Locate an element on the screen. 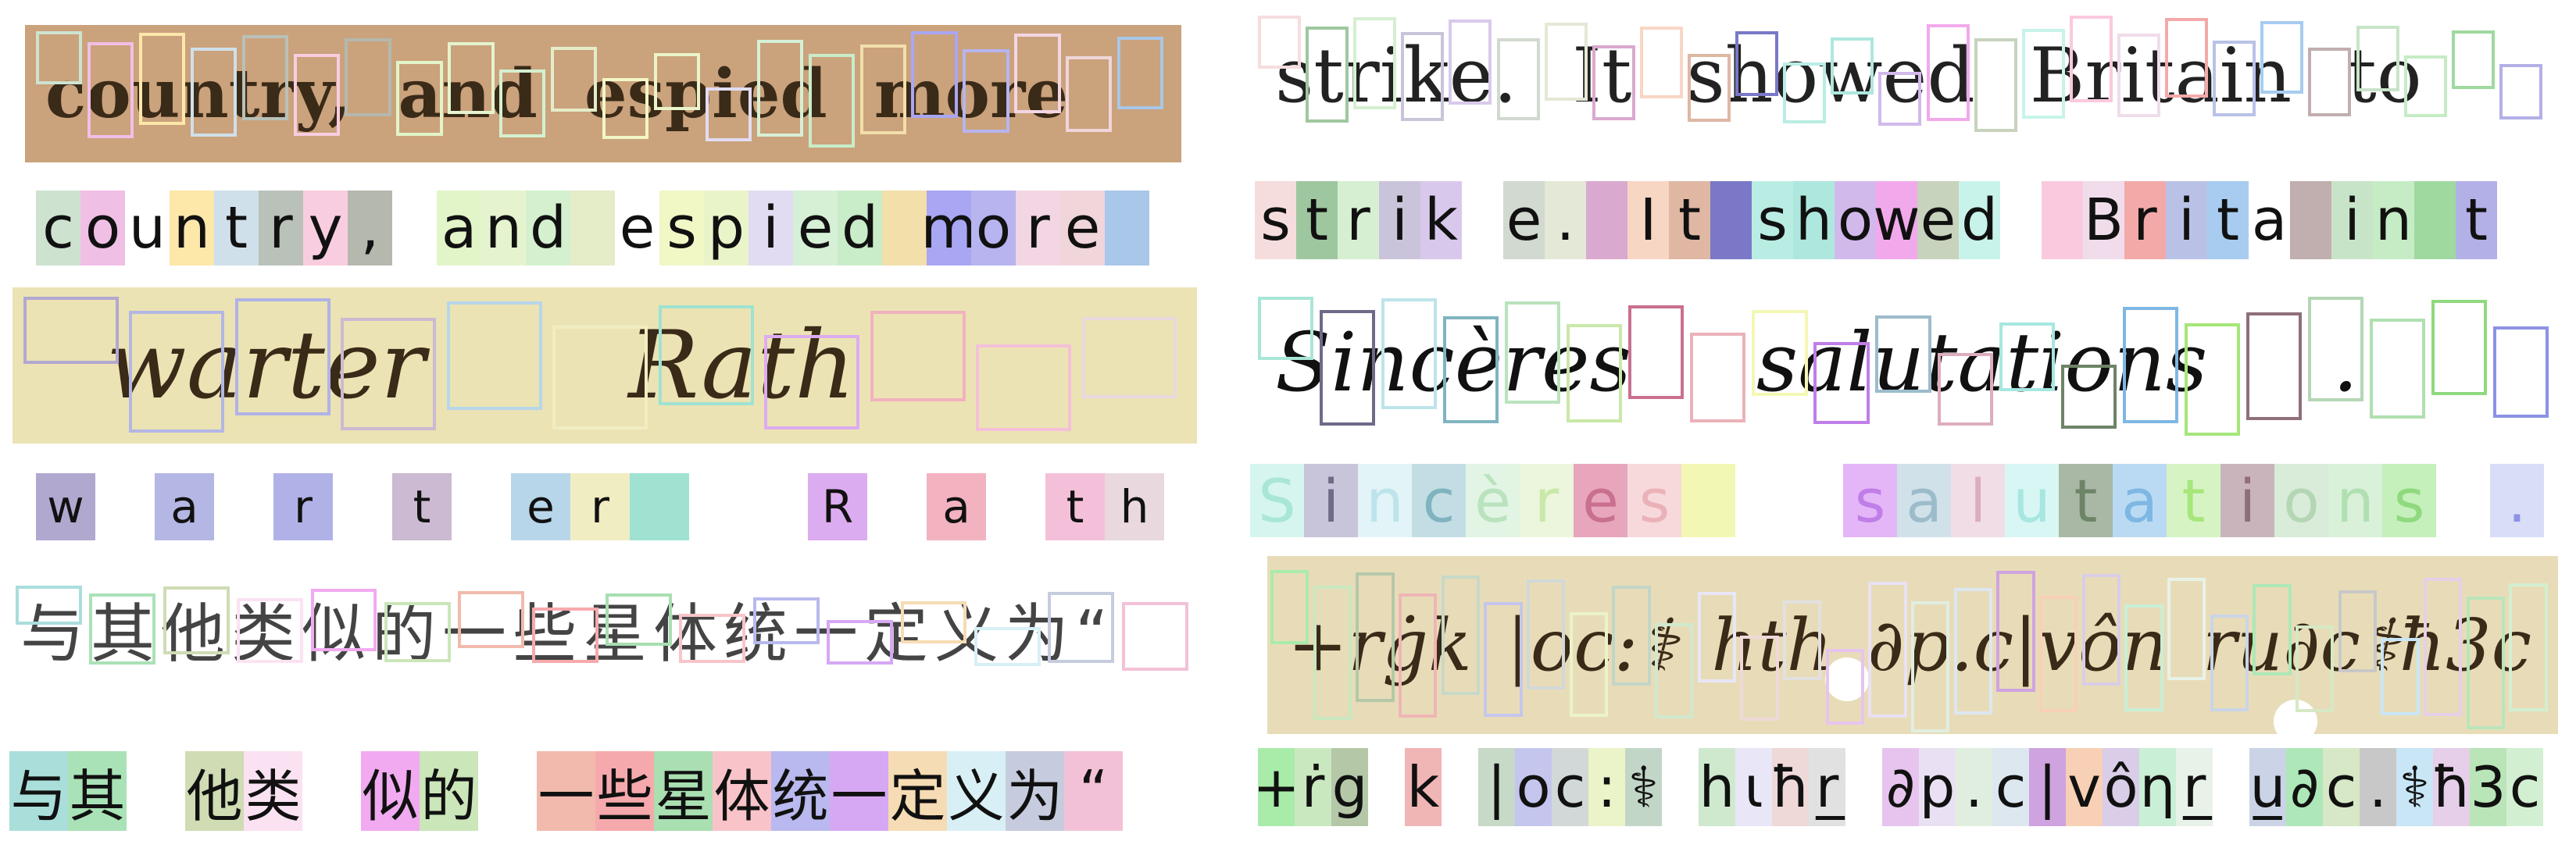  transcription-char-cell: u̲ is located at coordinates (2268, 787).